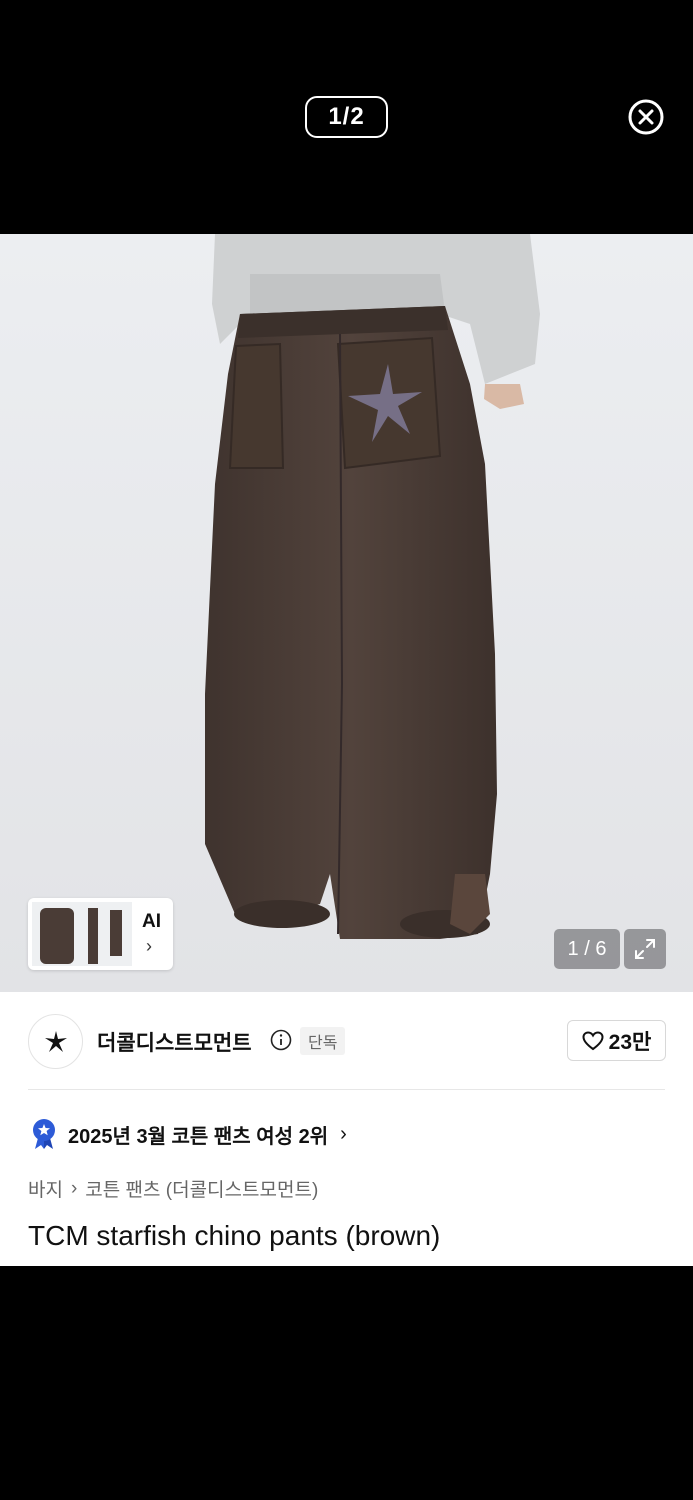  I want to click on image-counter: 1 / 6, so click(587, 949).